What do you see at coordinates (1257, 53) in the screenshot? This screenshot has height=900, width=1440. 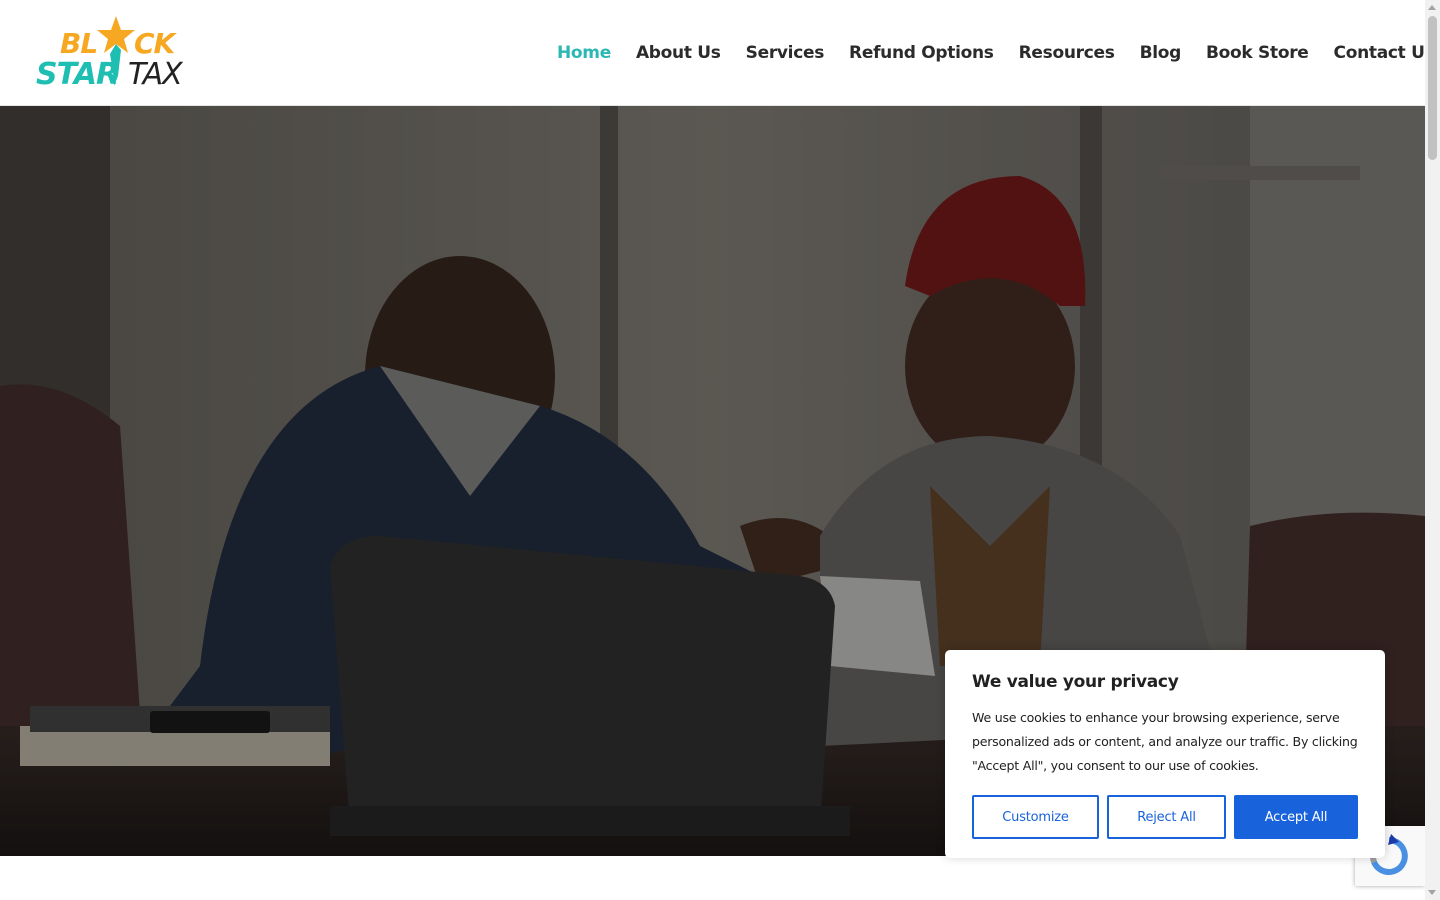 I see `nav-item-book-store: Book Store` at bounding box center [1257, 53].